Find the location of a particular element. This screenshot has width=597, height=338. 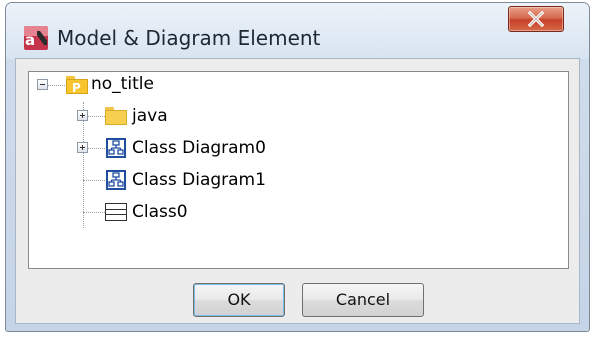

window-title: Model & Diagram Element is located at coordinates (189, 38).